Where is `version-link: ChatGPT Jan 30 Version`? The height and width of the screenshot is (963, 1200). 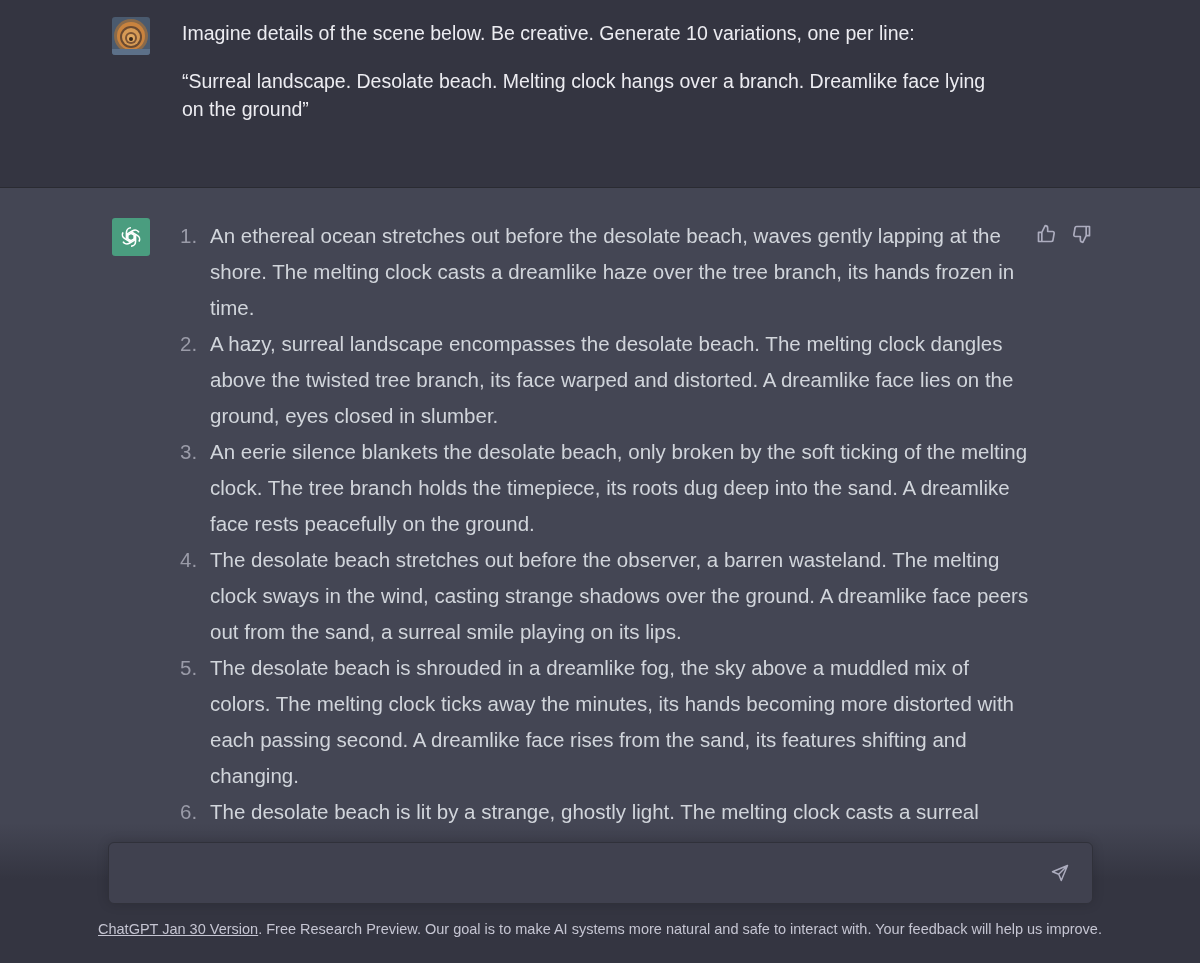
version-link: ChatGPT Jan 30 Version is located at coordinates (178, 929).